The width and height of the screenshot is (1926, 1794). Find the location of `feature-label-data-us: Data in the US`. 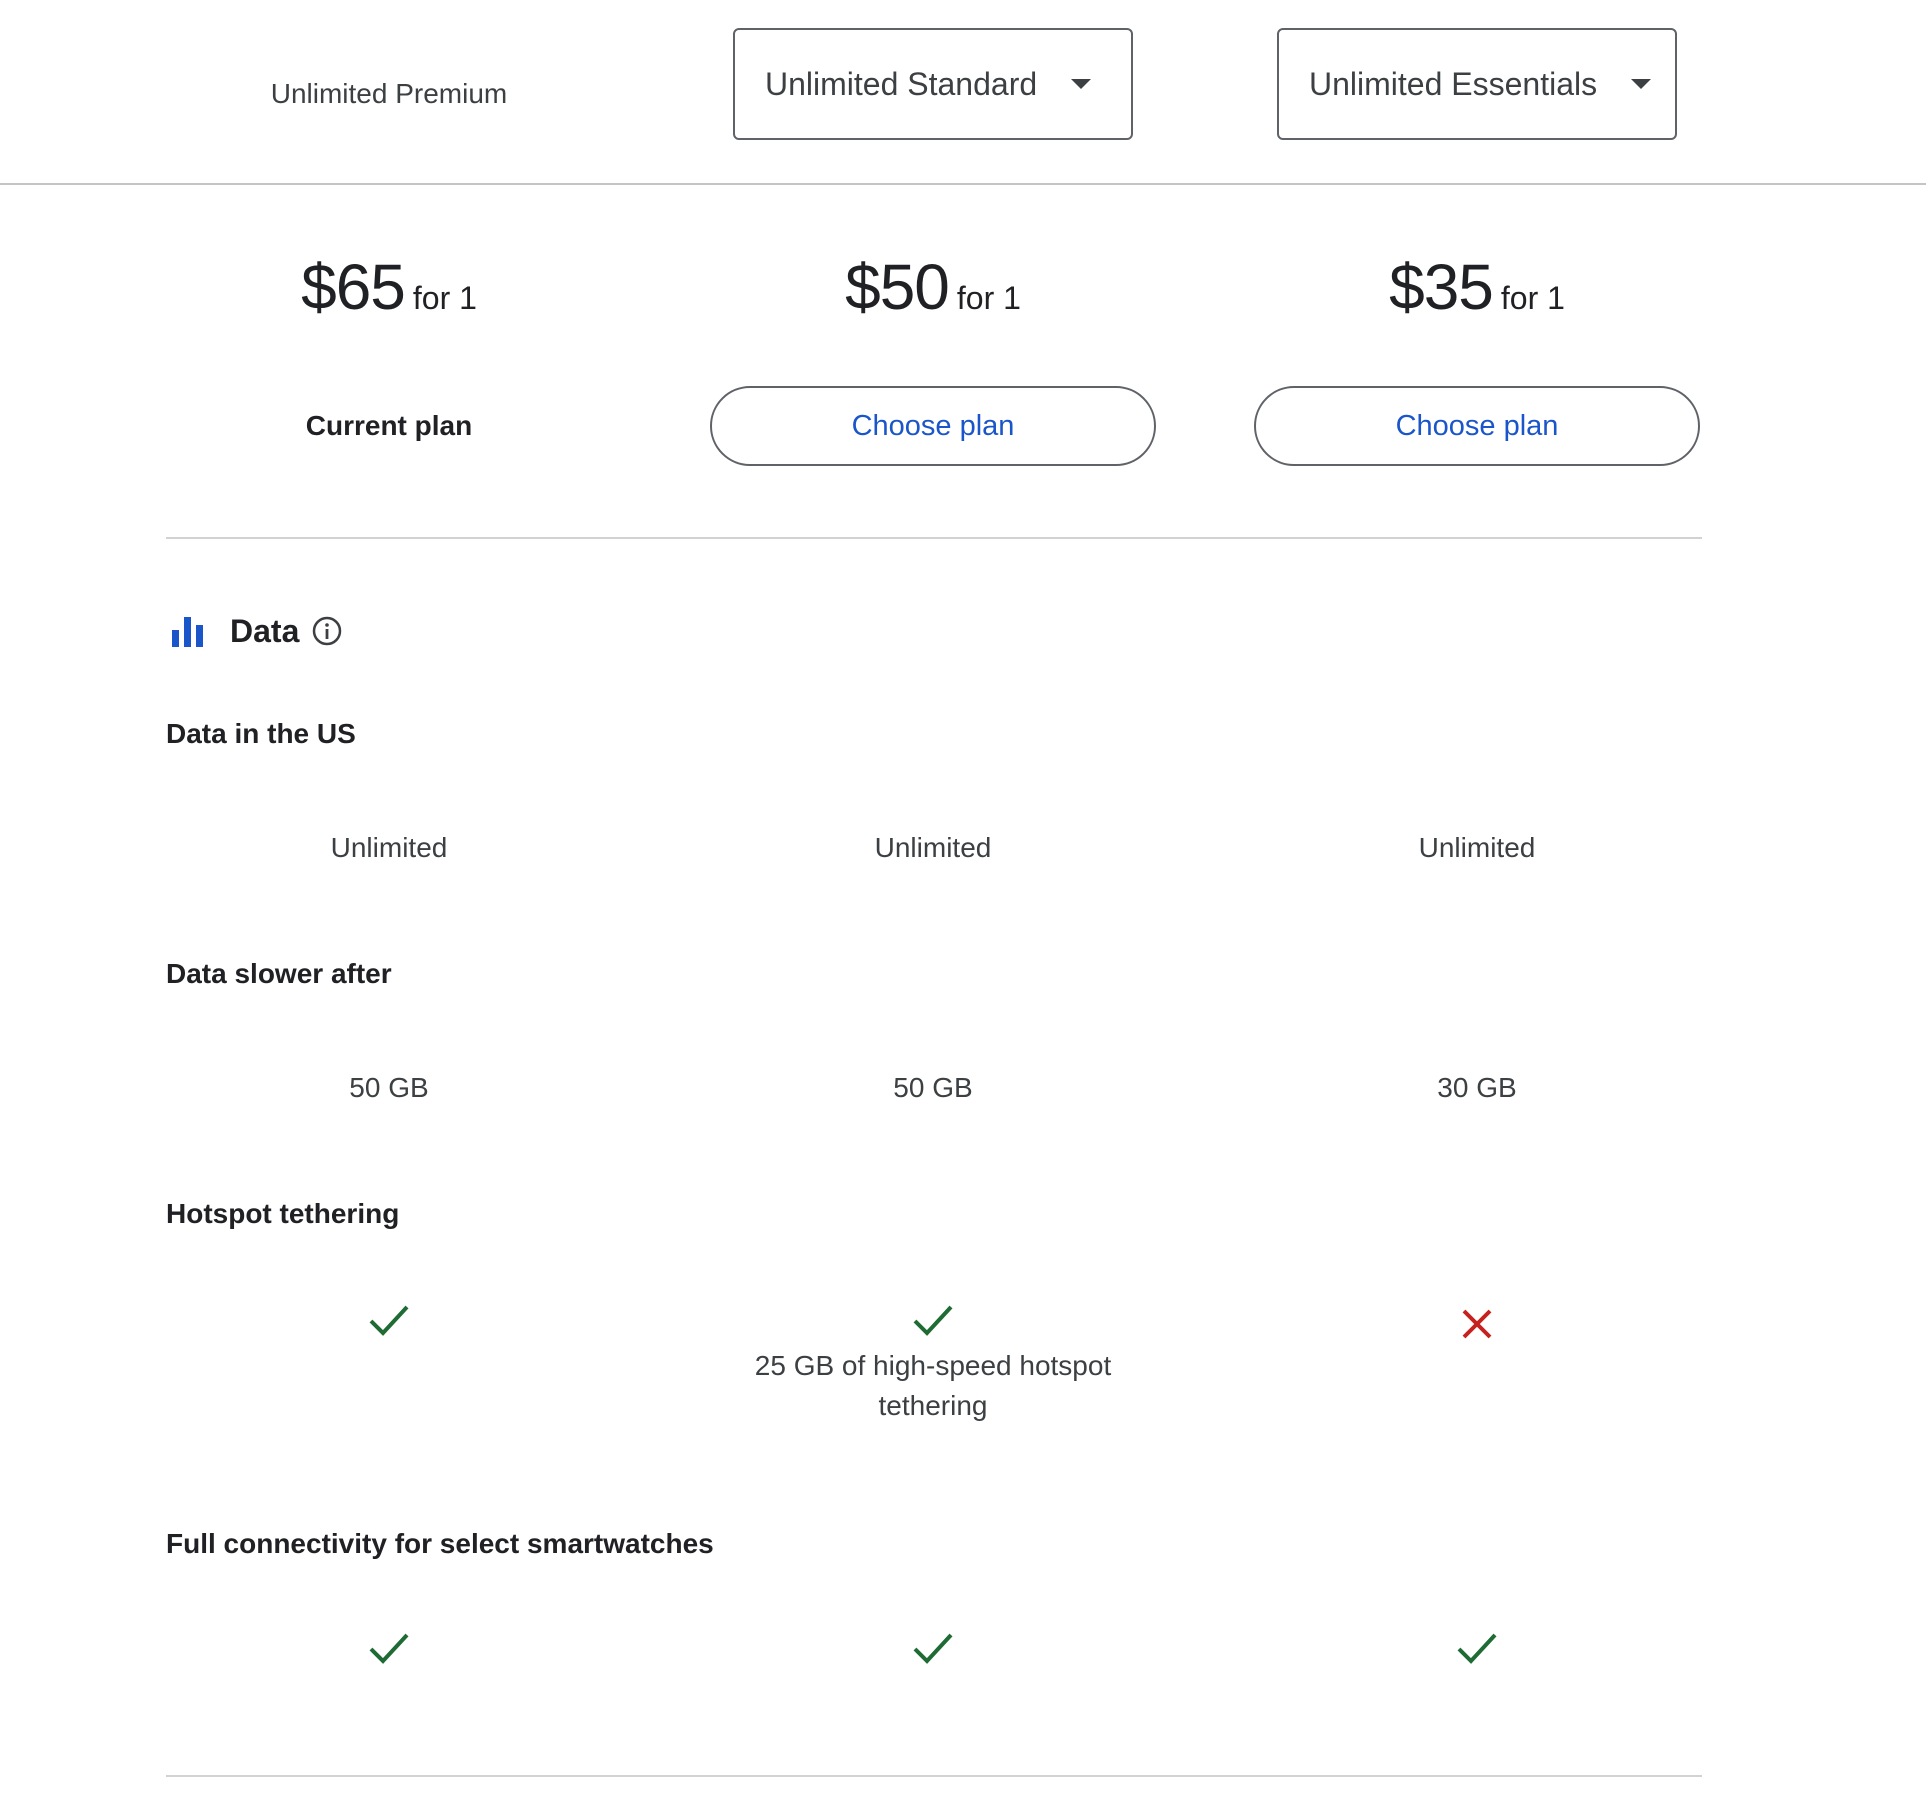

feature-label-data-us: Data in the US is located at coordinates (261, 733).